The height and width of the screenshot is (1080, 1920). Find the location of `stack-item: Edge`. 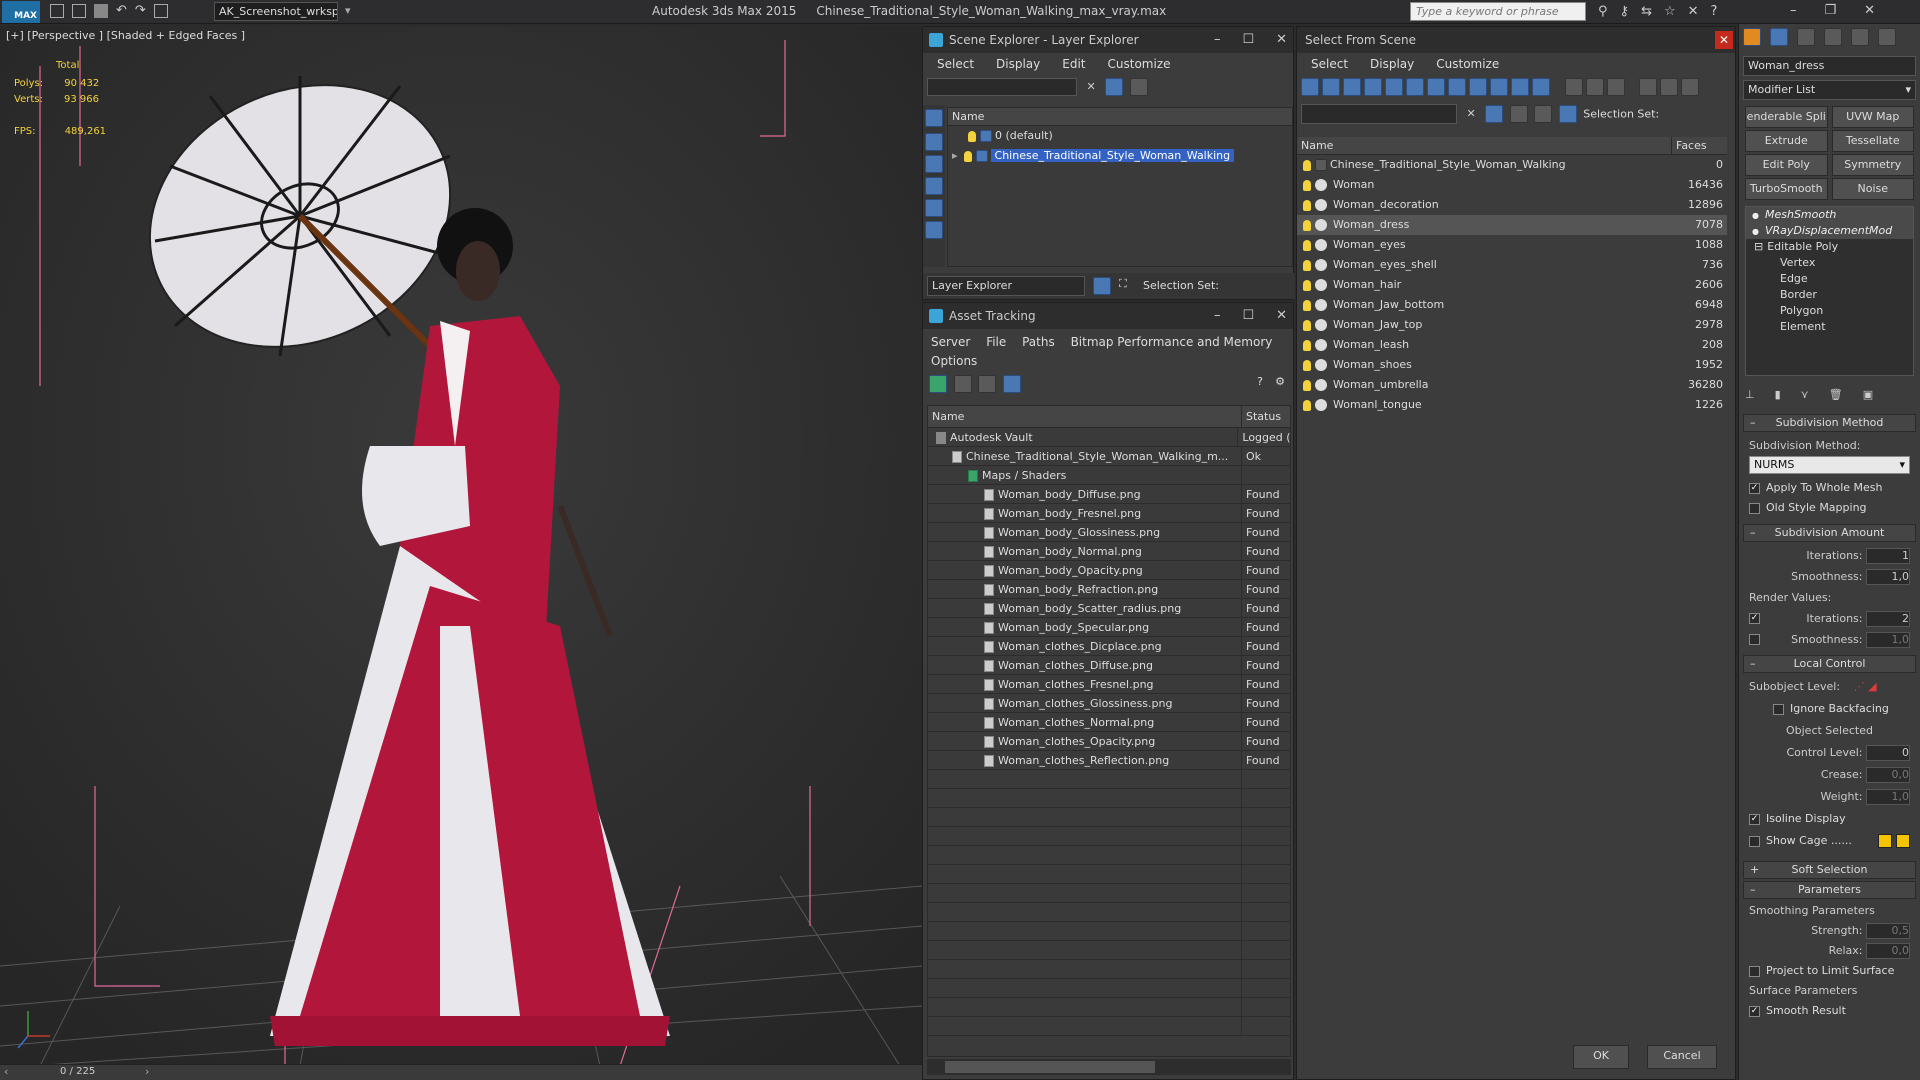

stack-item: Edge is located at coordinates (1829, 279).